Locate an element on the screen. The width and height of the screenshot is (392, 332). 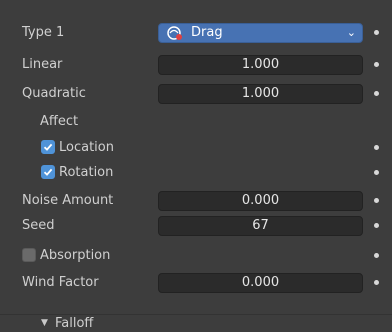
linear-keyframe-dot is located at coordinates (376, 64).